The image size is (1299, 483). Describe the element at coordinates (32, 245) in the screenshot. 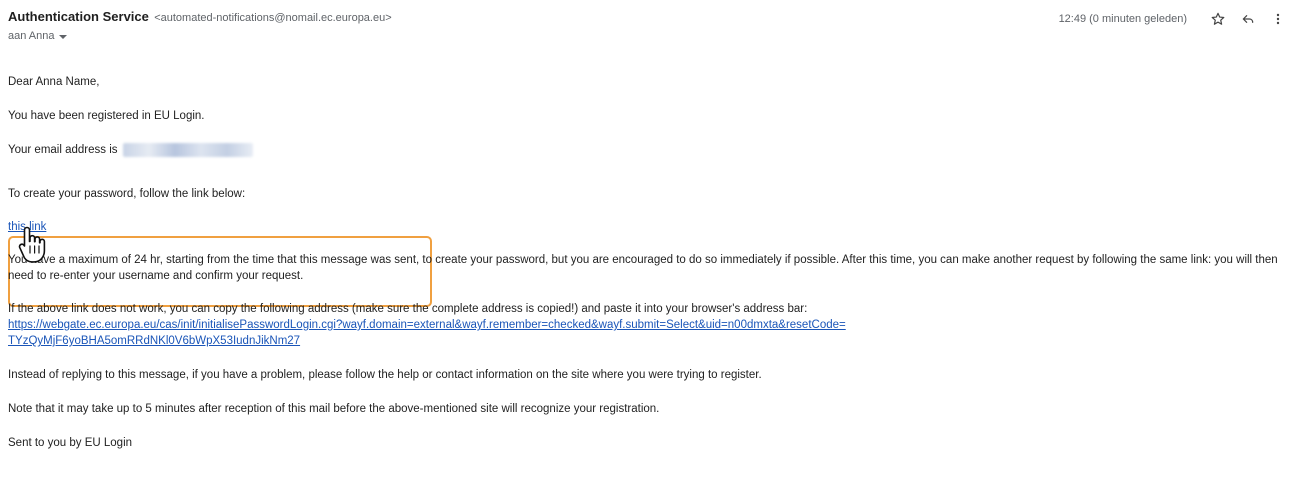

I see `hand-pointer-cursor-icon` at that location.